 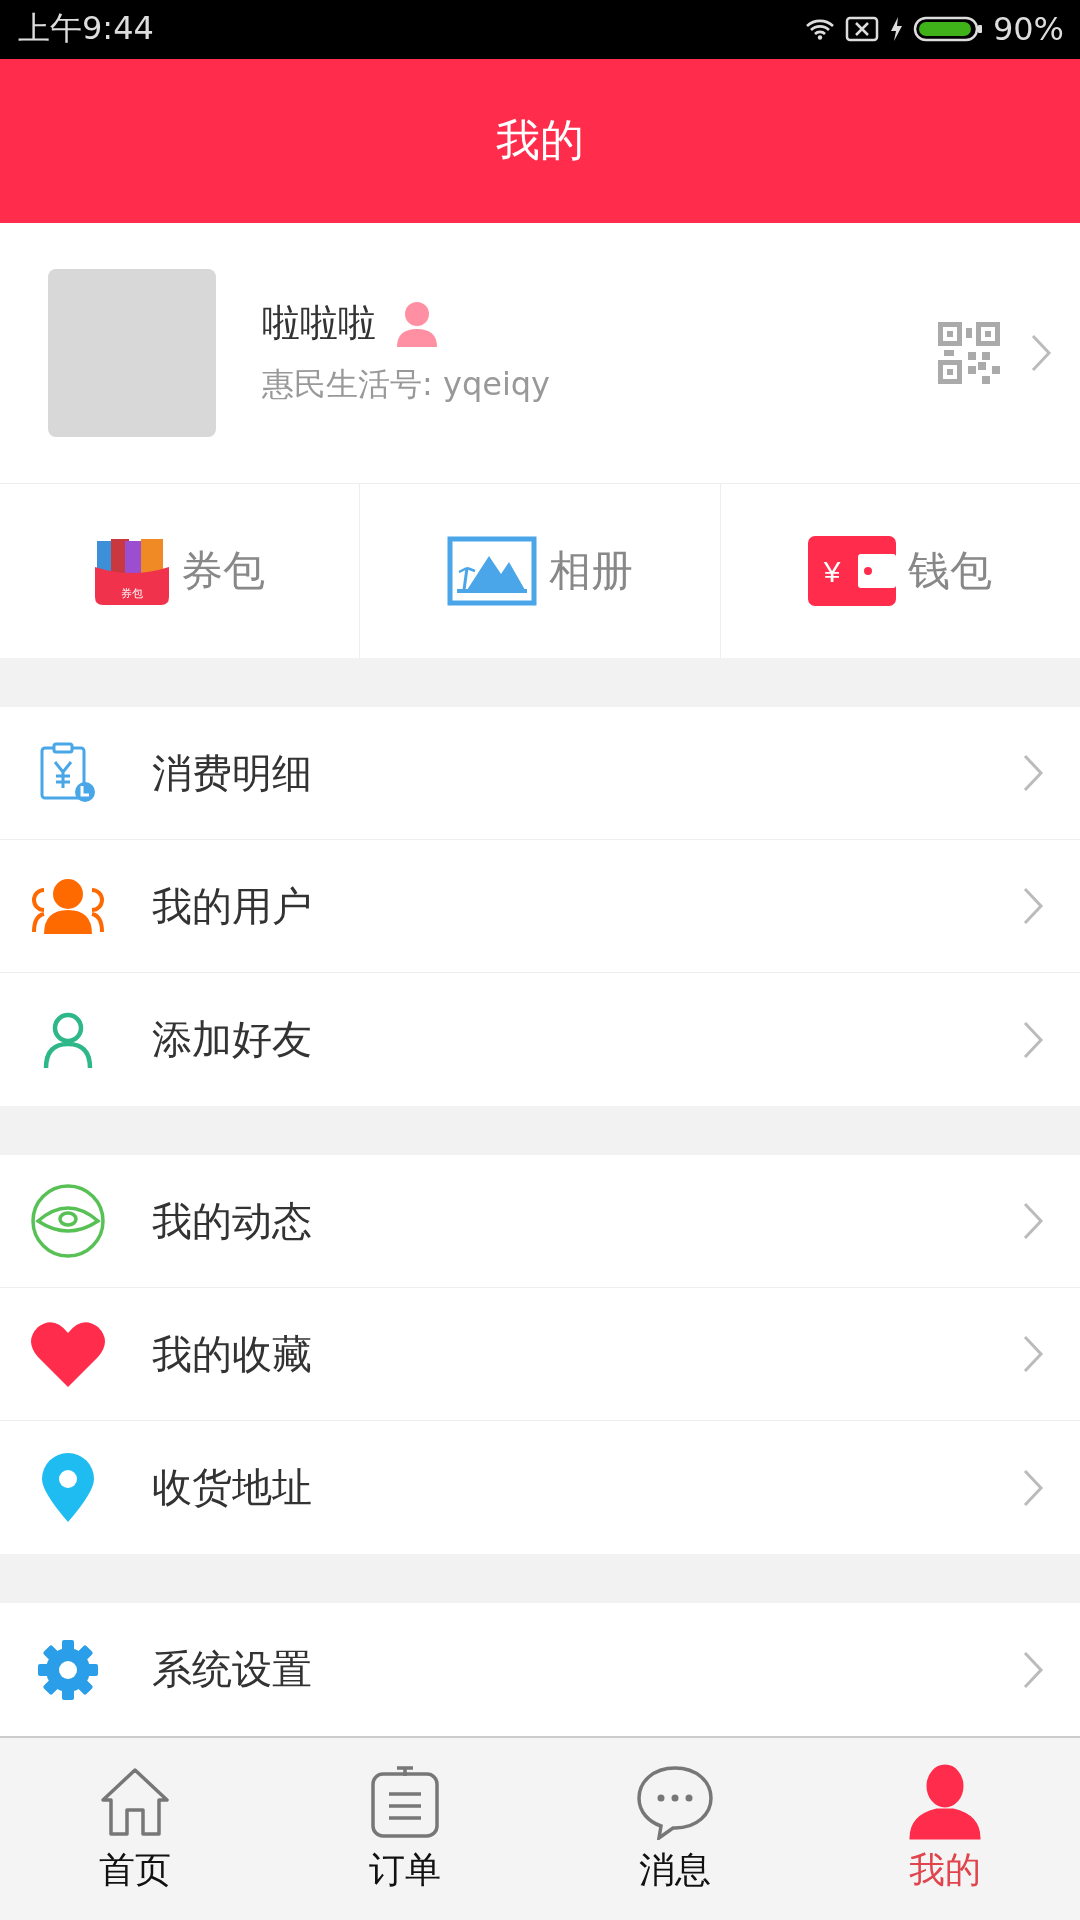 I want to click on tab: 首页, so click(x=135, y=1829).